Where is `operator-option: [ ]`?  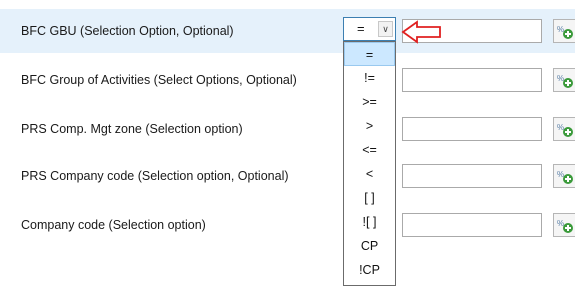
operator-option: [ ] is located at coordinates (369, 198).